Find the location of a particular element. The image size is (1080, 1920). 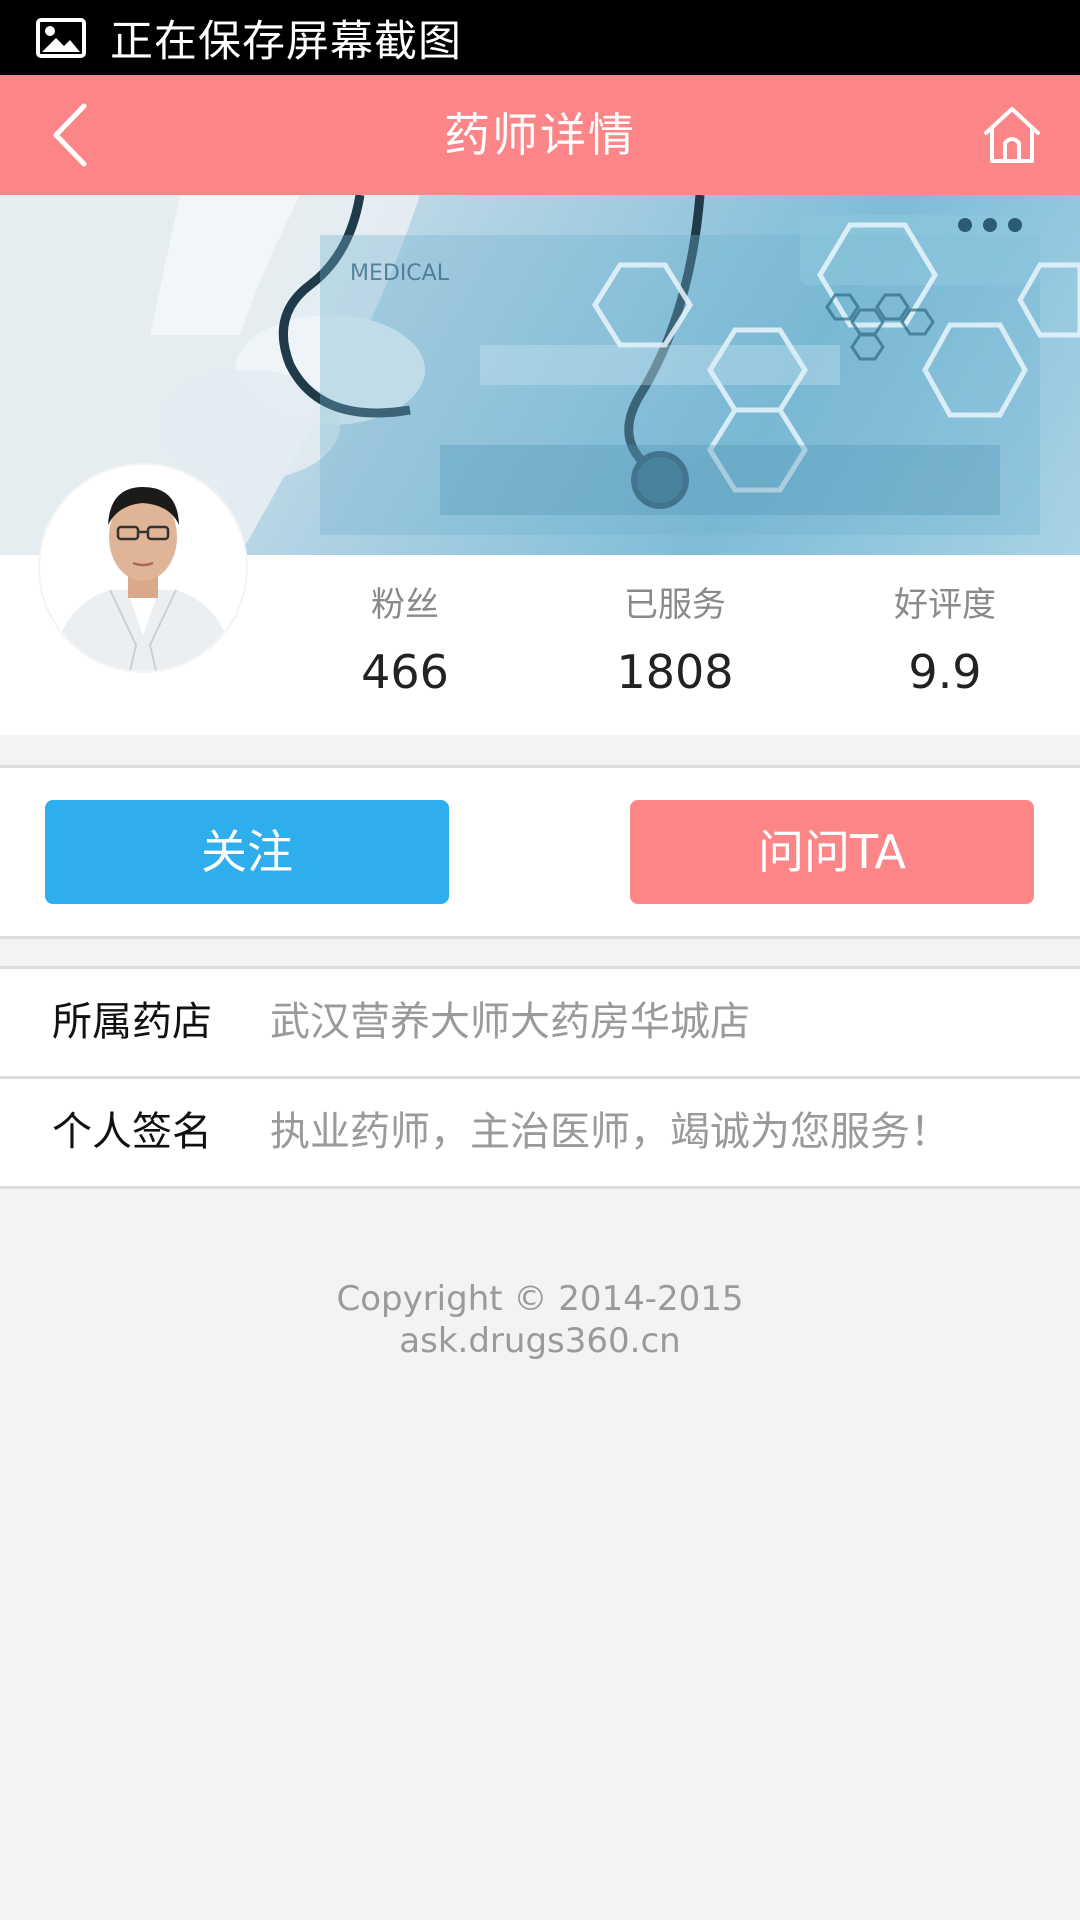

info-panel: 所属药店 武汉营养大师大药房华城店 个人签名 执业药师，主治医师，竭诚为您服务！ is located at coordinates (540, 1077).